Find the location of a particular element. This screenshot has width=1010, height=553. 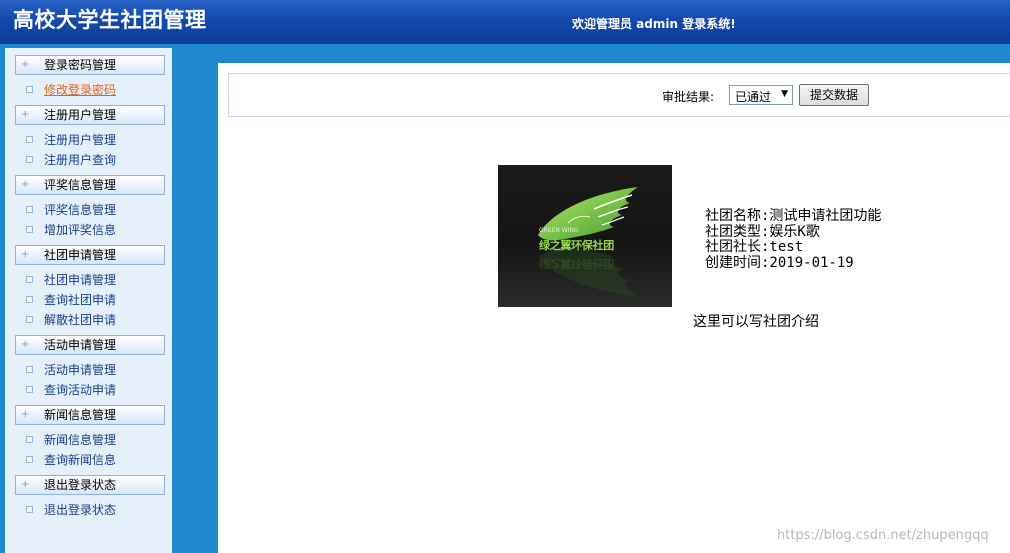

menu-header-logout: + 退出登录状态 is located at coordinates (90, 485).